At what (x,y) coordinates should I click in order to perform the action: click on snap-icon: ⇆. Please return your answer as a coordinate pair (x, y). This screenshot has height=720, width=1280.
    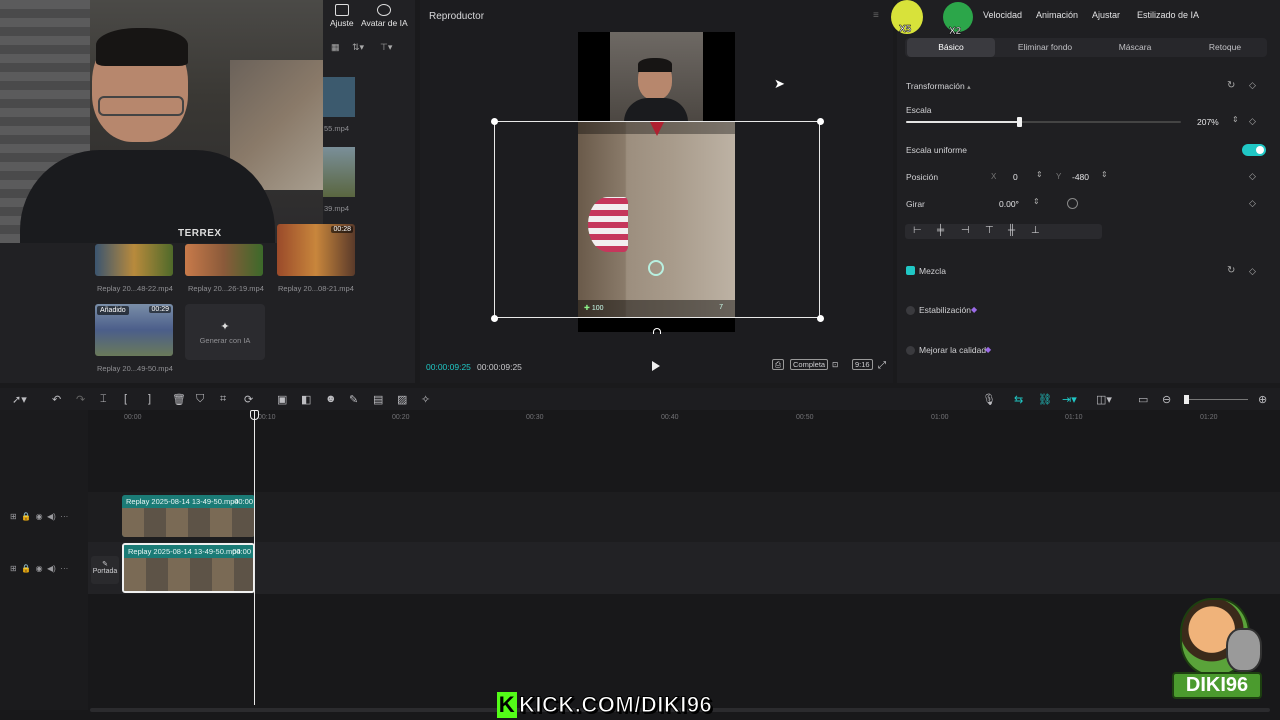
    Looking at the image, I should click on (1018, 399).